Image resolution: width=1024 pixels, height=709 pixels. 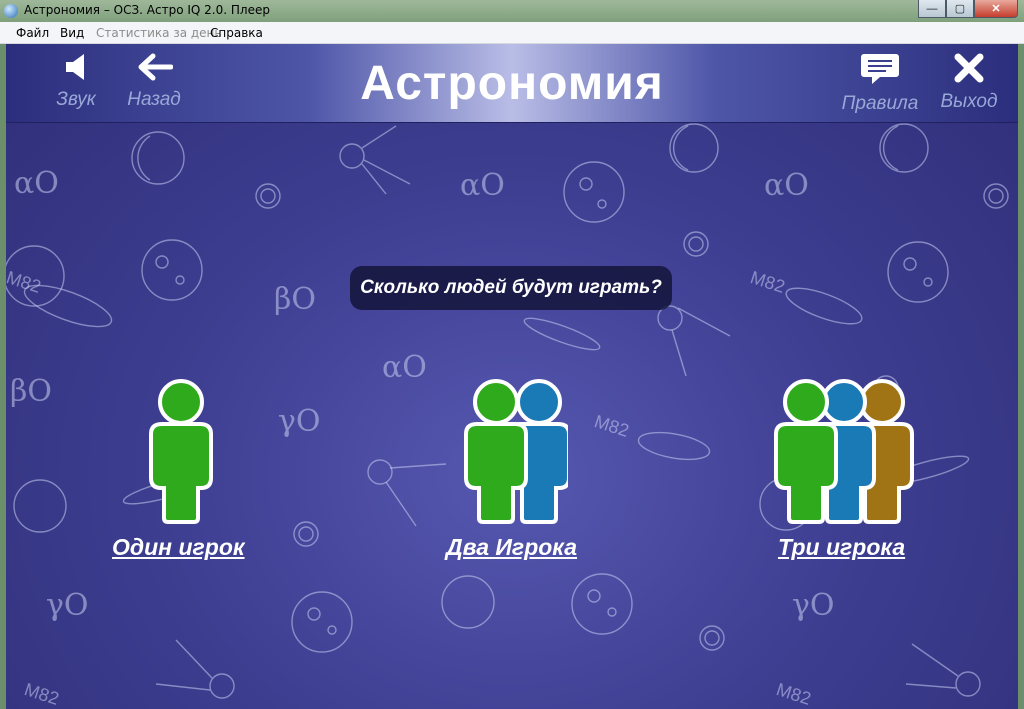 What do you see at coordinates (158, 33) in the screenshot?
I see `menu-stats: Статистика за день` at bounding box center [158, 33].